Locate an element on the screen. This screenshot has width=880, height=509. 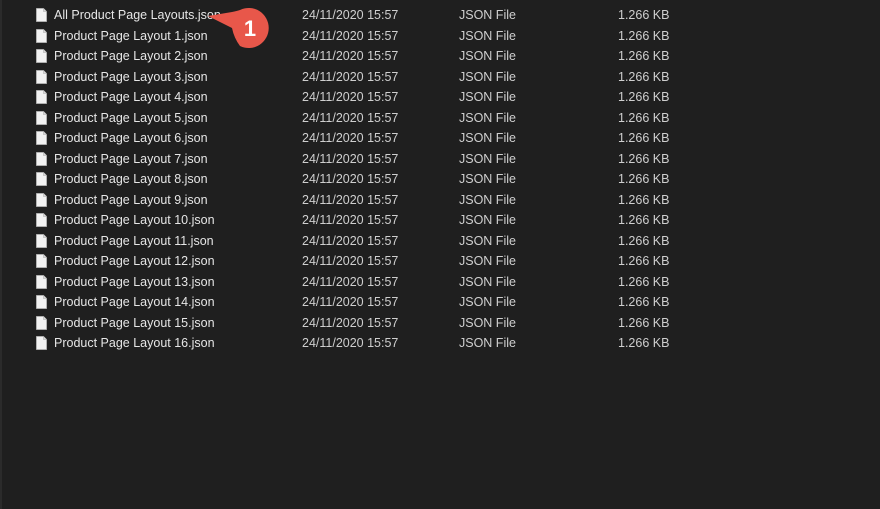
file-name: Product Page Layout 10.json is located at coordinates (134, 220).